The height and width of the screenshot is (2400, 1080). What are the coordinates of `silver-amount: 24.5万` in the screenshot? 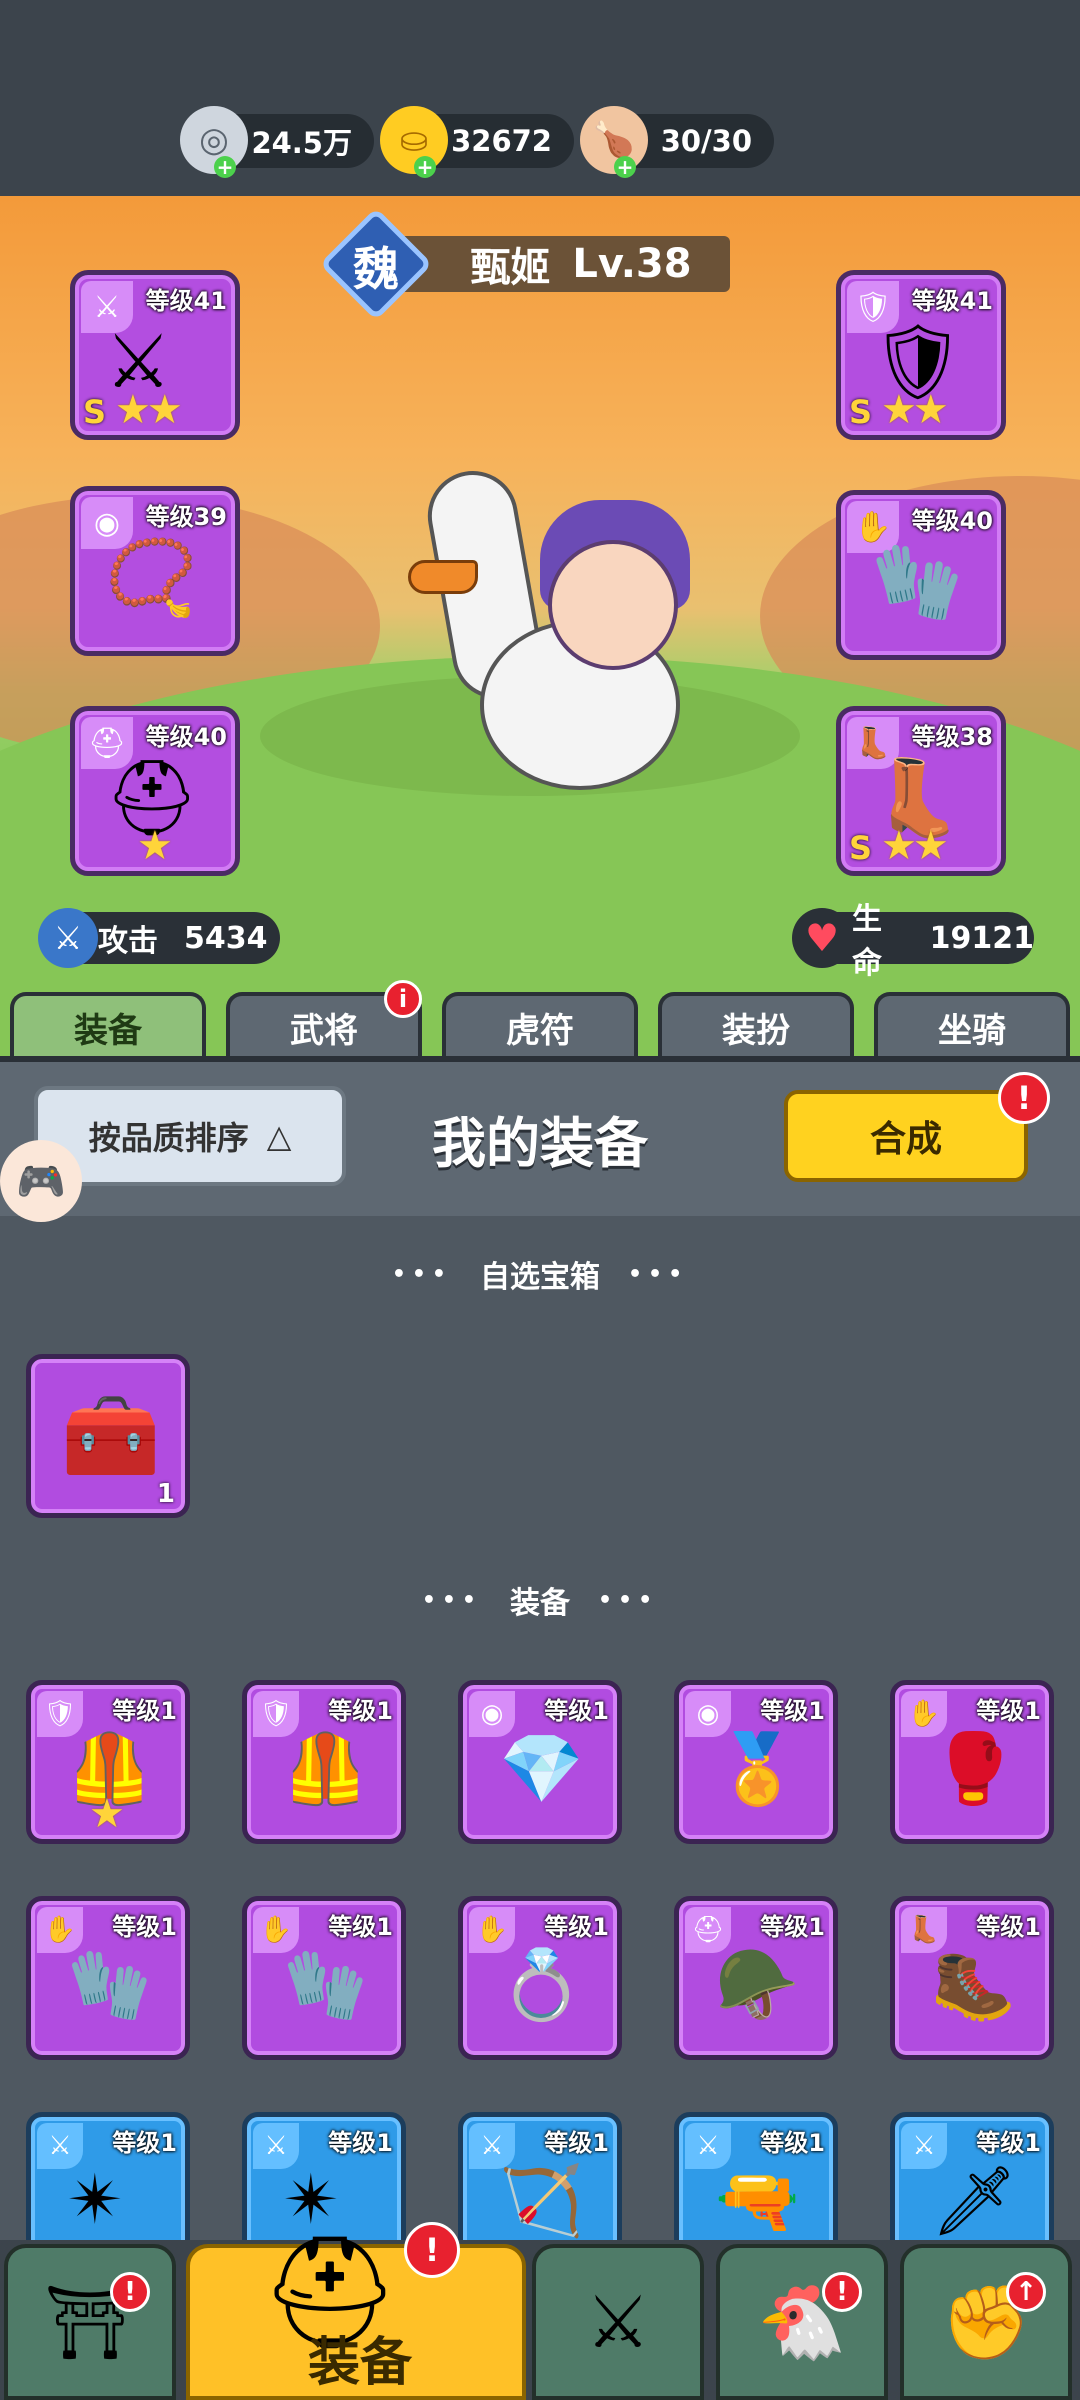 It's located at (301, 143).